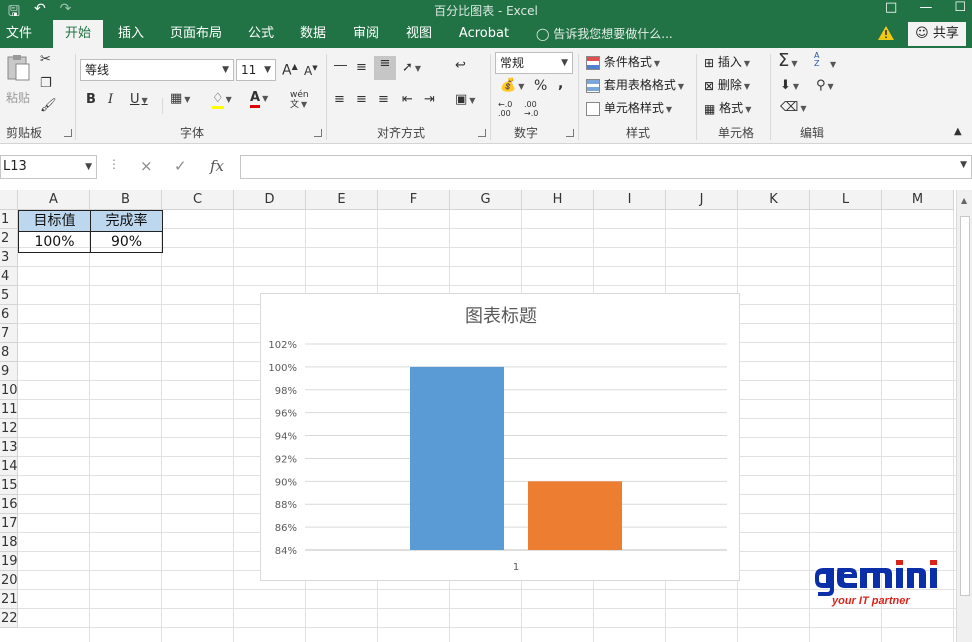  What do you see at coordinates (54, 221) in the screenshot?
I see `cell-A1: 目标值` at bounding box center [54, 221].